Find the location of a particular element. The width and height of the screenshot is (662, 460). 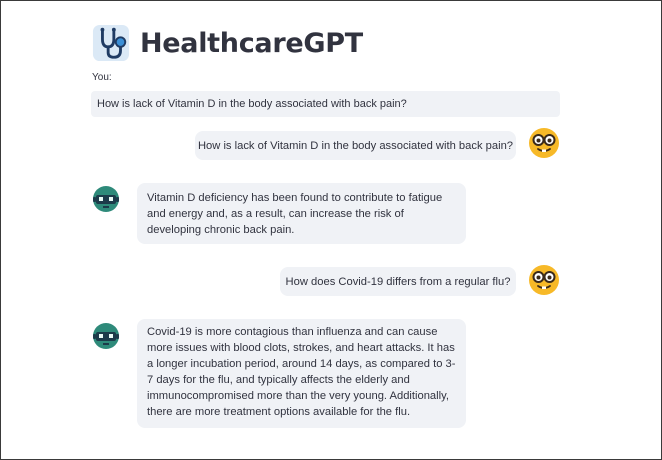

app-header: HealthcareGPT is located at coordinates (227, 43).